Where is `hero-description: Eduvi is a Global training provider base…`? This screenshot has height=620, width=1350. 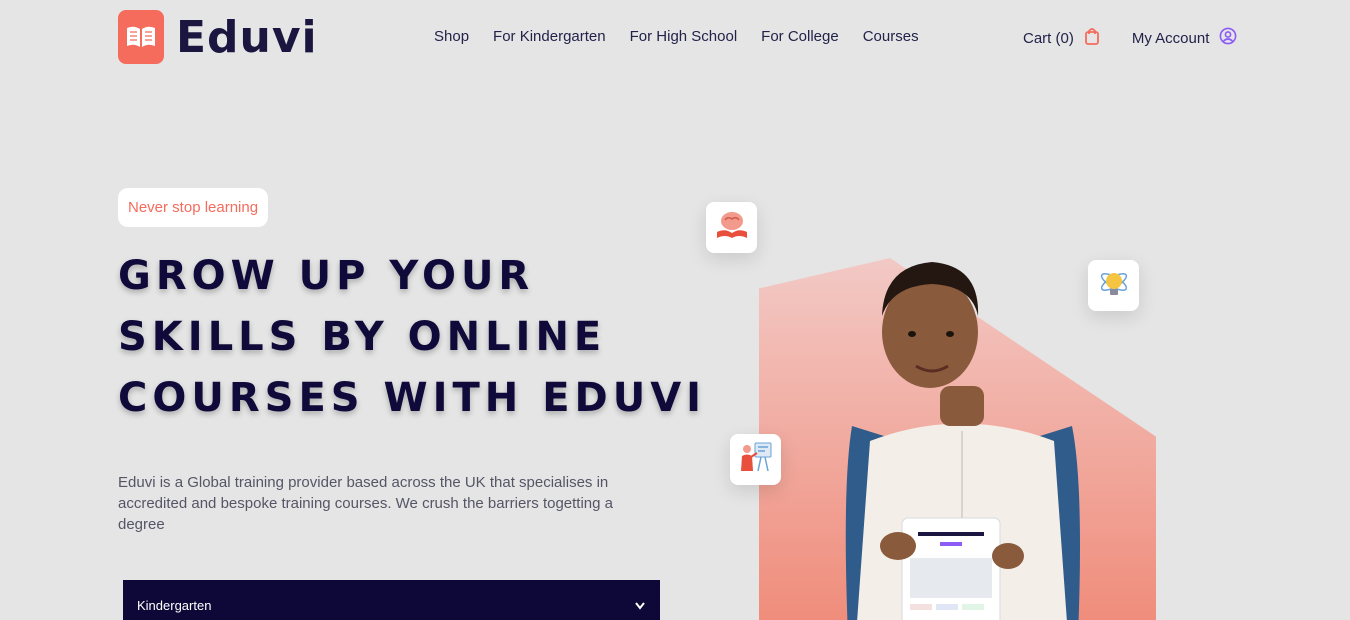
hero-description: Eduvi is a Global training provider base… is located at coordinates (365, 503).